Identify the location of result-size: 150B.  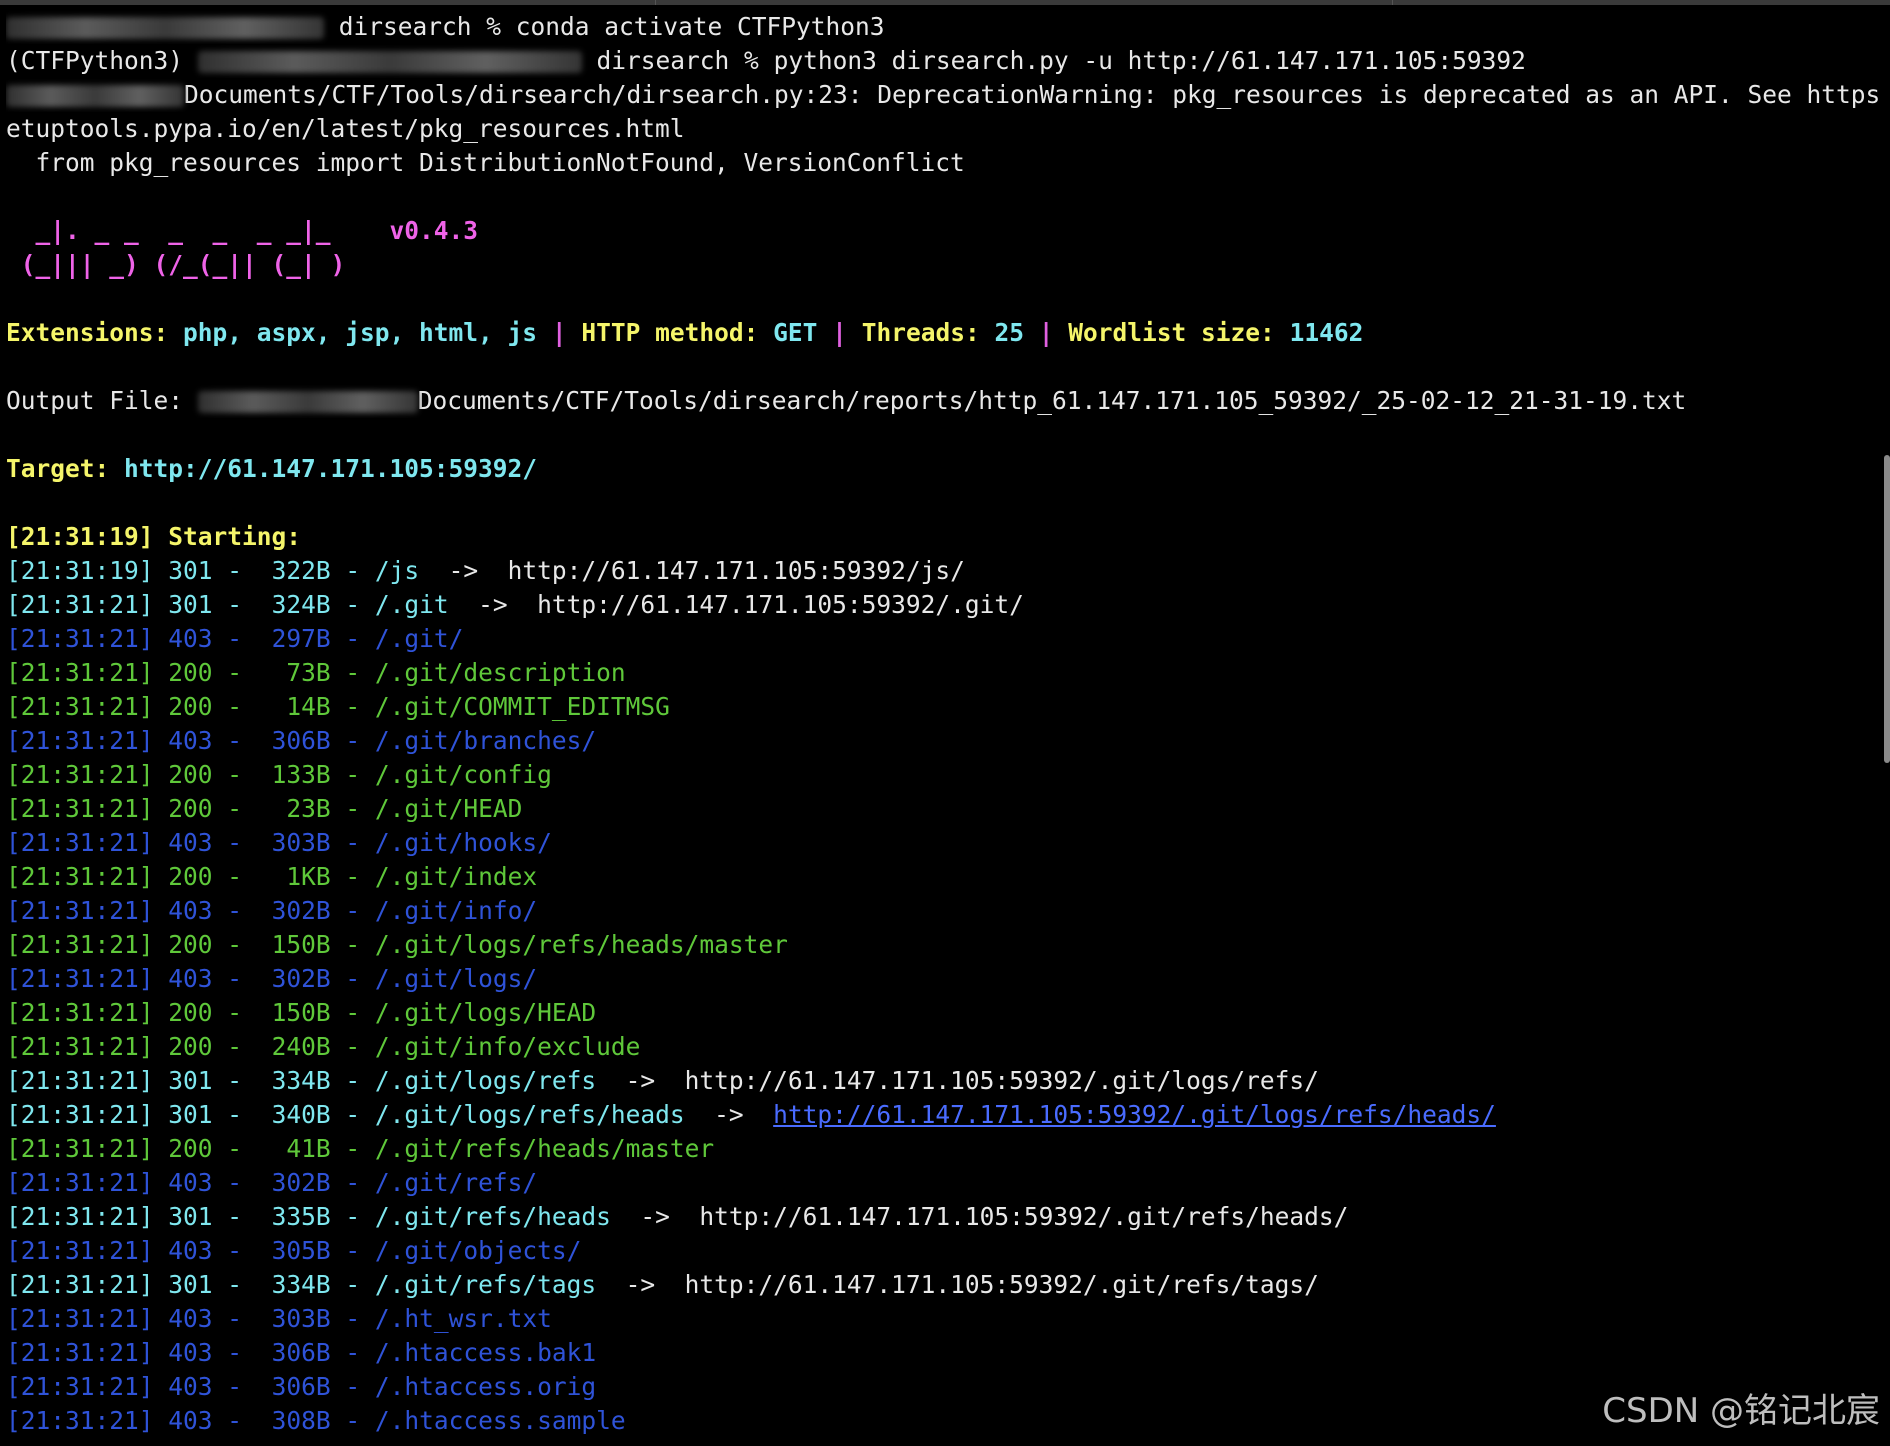
(293, 944).